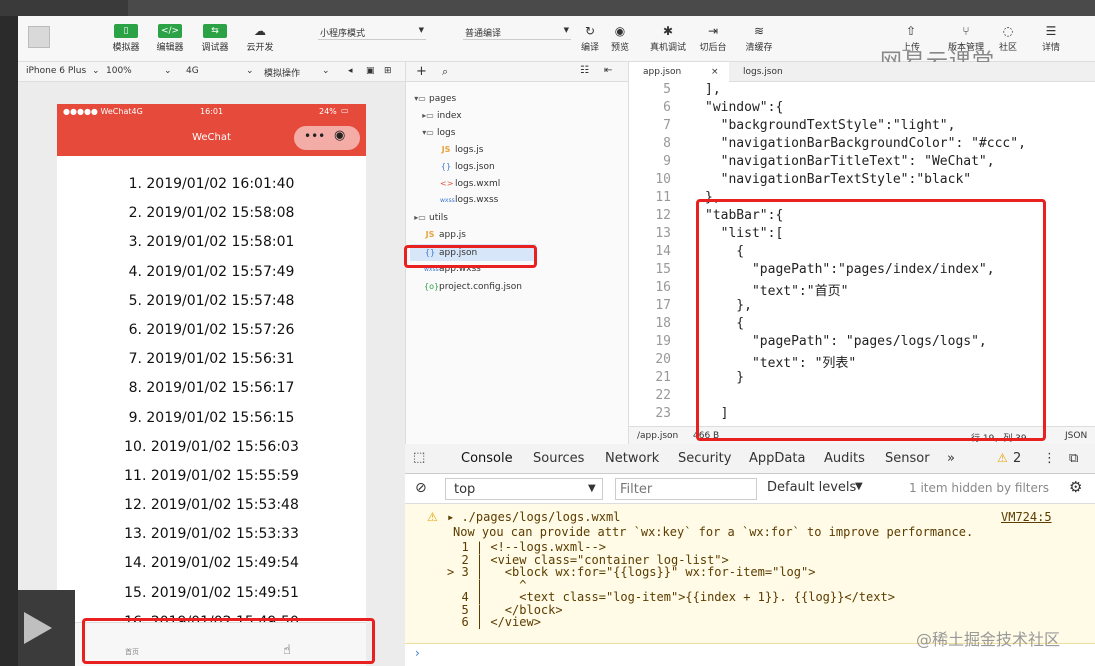  Describe the element at coordinates (38, 628) in the screenshot. I see `play-icon` at that location.